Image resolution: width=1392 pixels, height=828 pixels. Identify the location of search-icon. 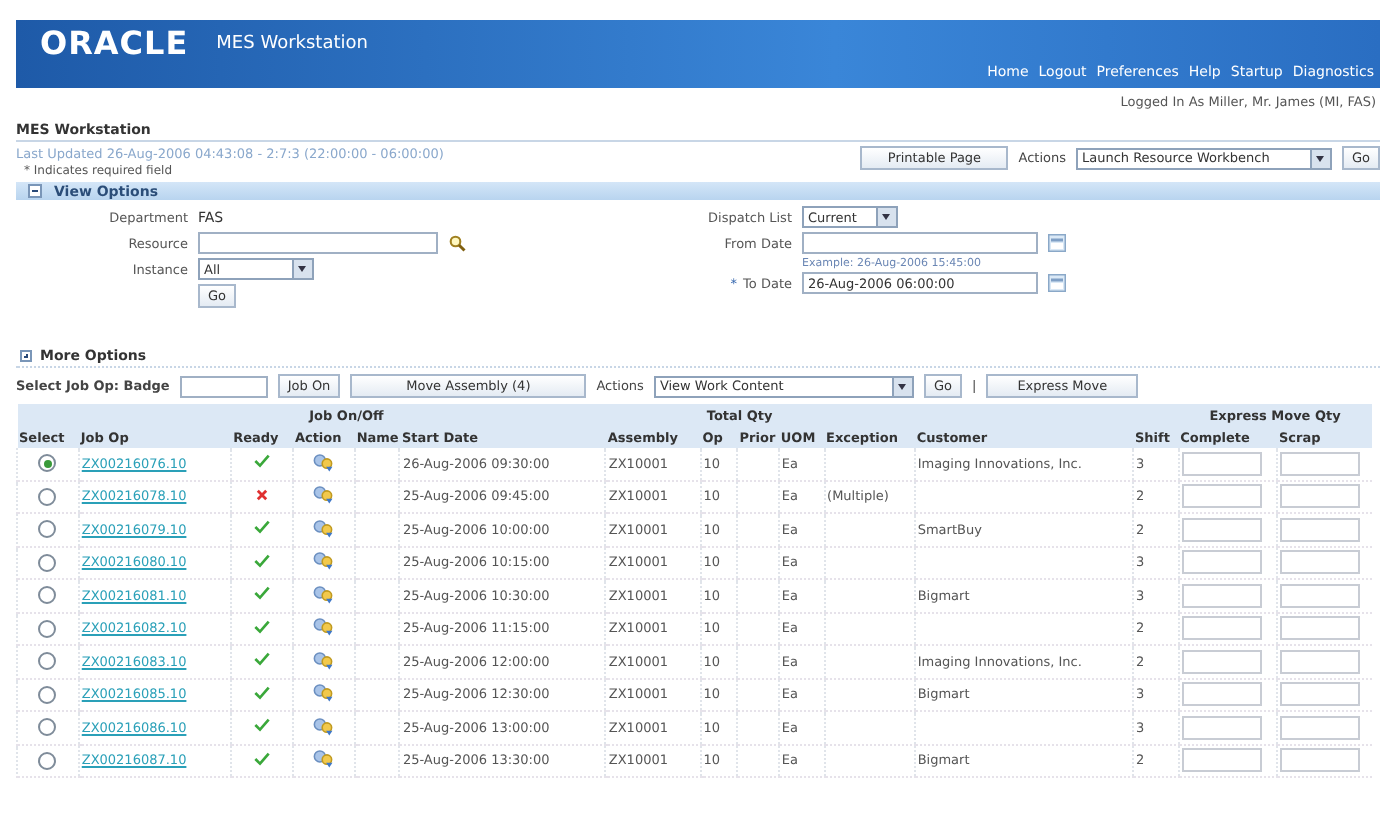
(457, 243).